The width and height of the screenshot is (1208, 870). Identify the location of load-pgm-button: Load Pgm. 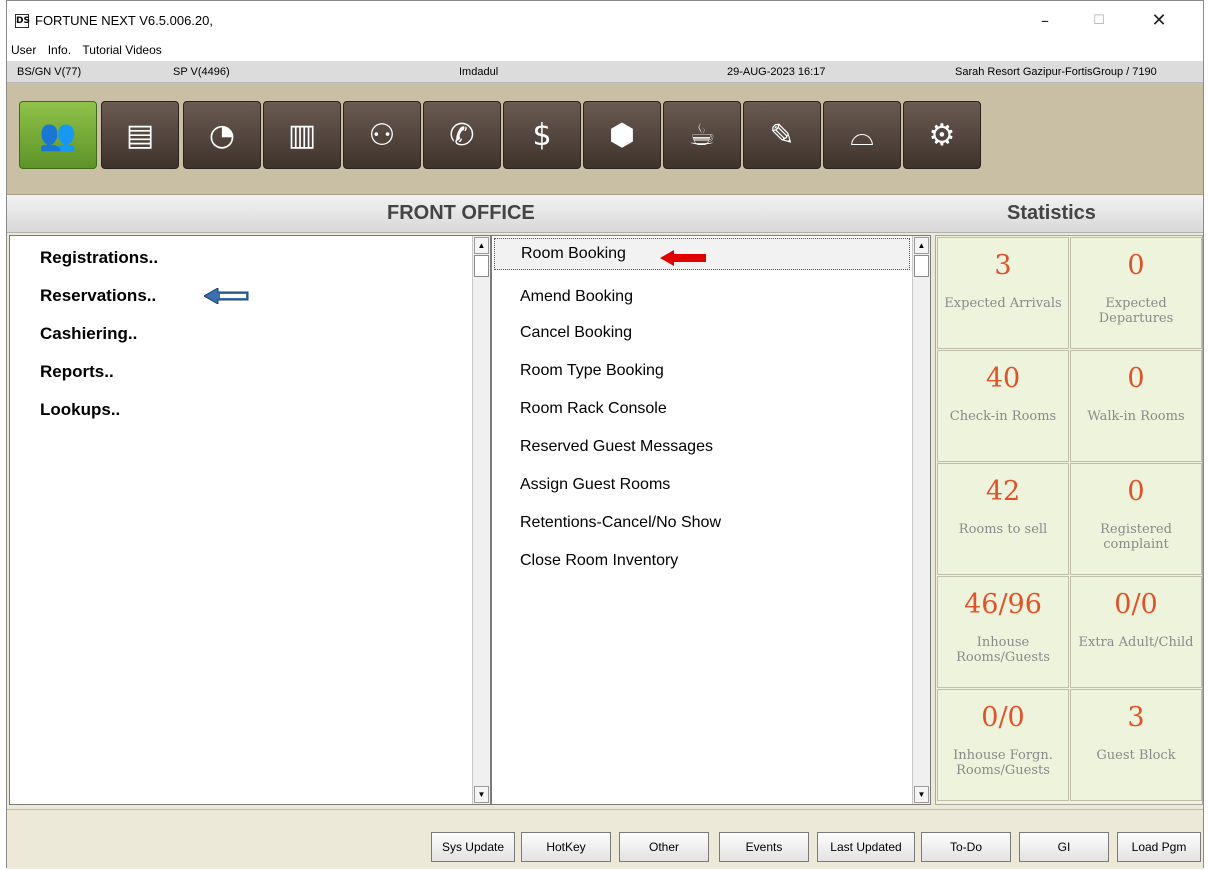
(1159, 847).